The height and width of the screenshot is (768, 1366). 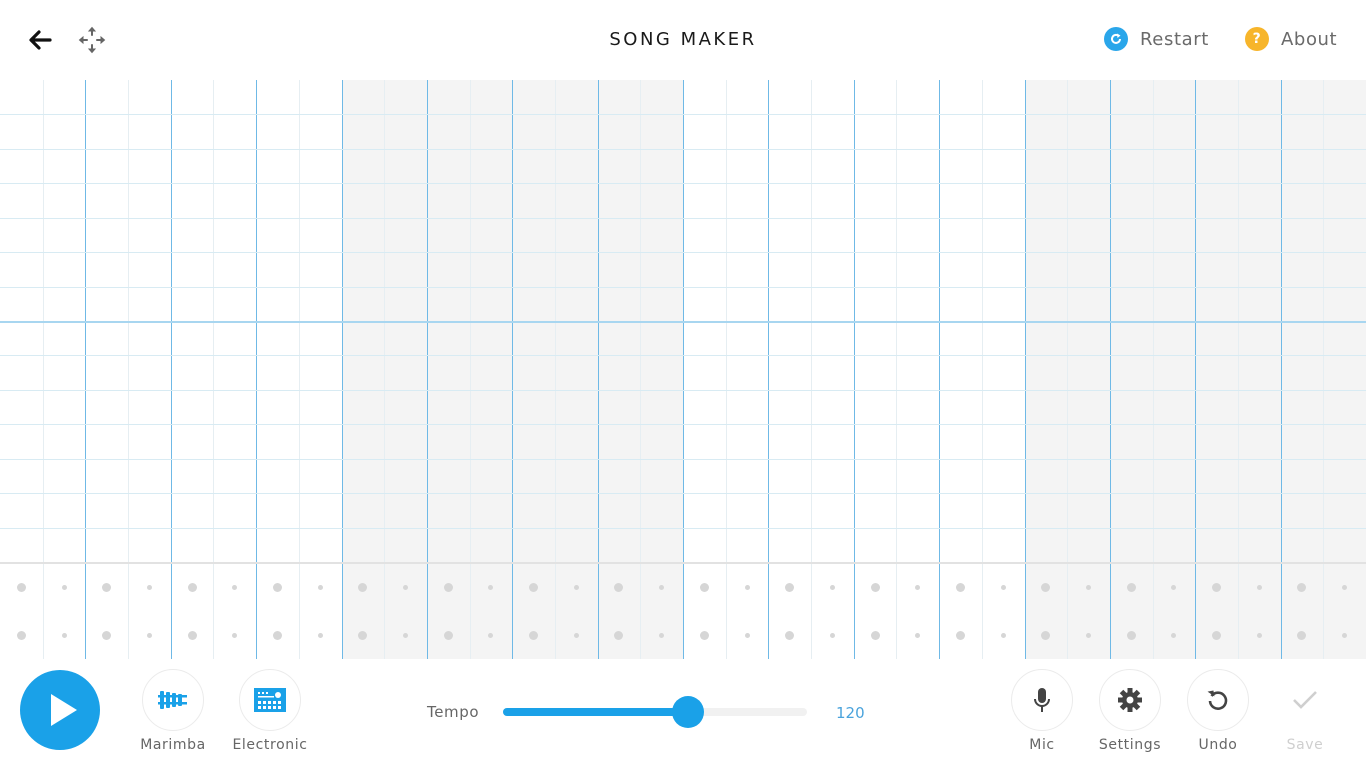 What do you see at coordinates (1305, 745) in the screenshot?
I see `save-label: Save` at bounding box center [1305, 745].